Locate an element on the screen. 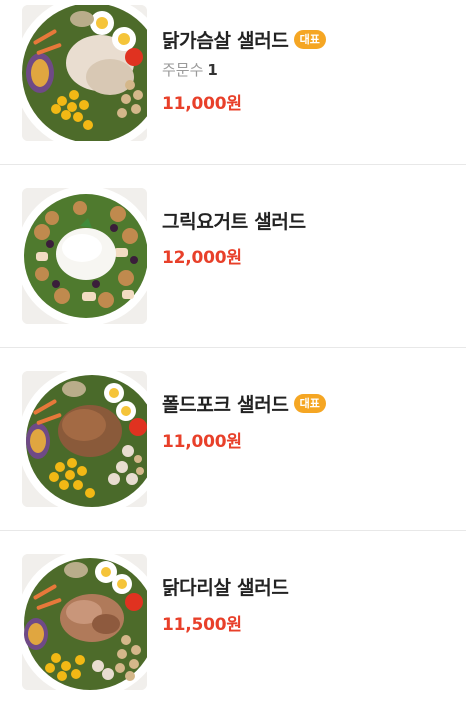 The height and width of the screenshot is (714, 466). name-row: 폴드포크 샐러드 대표 is located at coordinates (244, 403).